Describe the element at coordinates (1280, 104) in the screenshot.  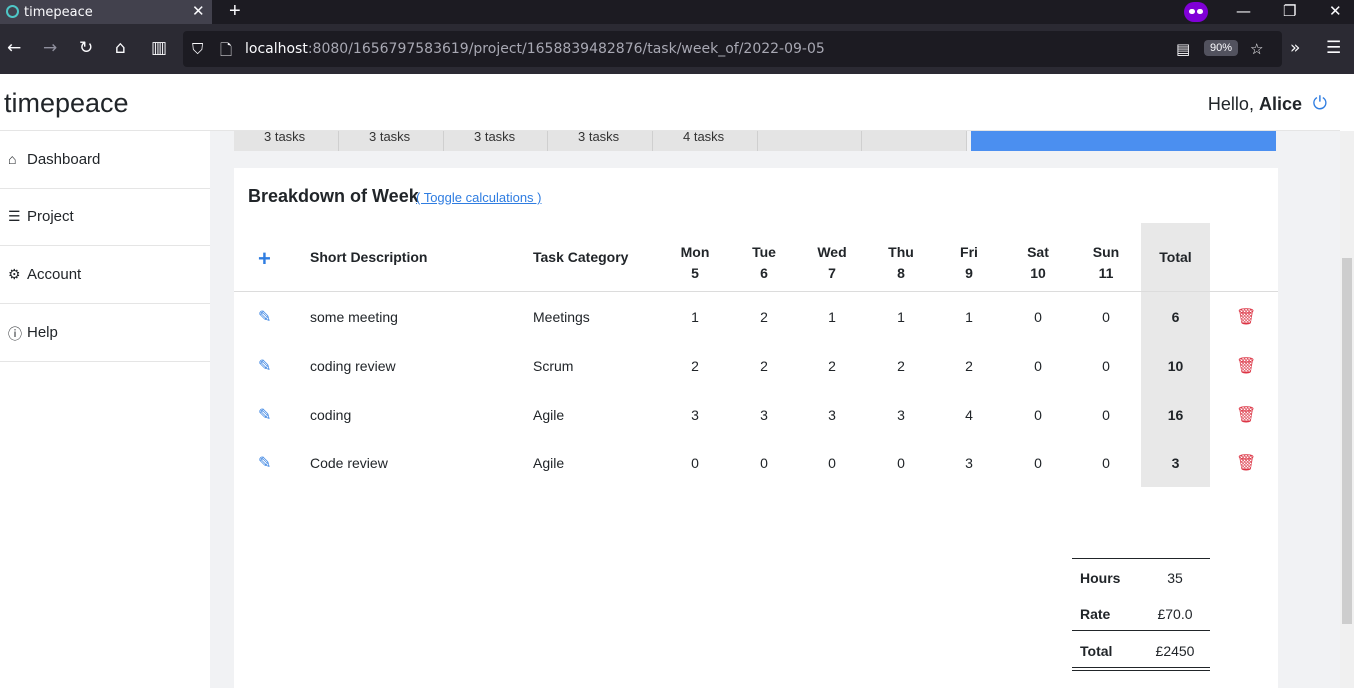
I see `user-name: Alice` at that location.